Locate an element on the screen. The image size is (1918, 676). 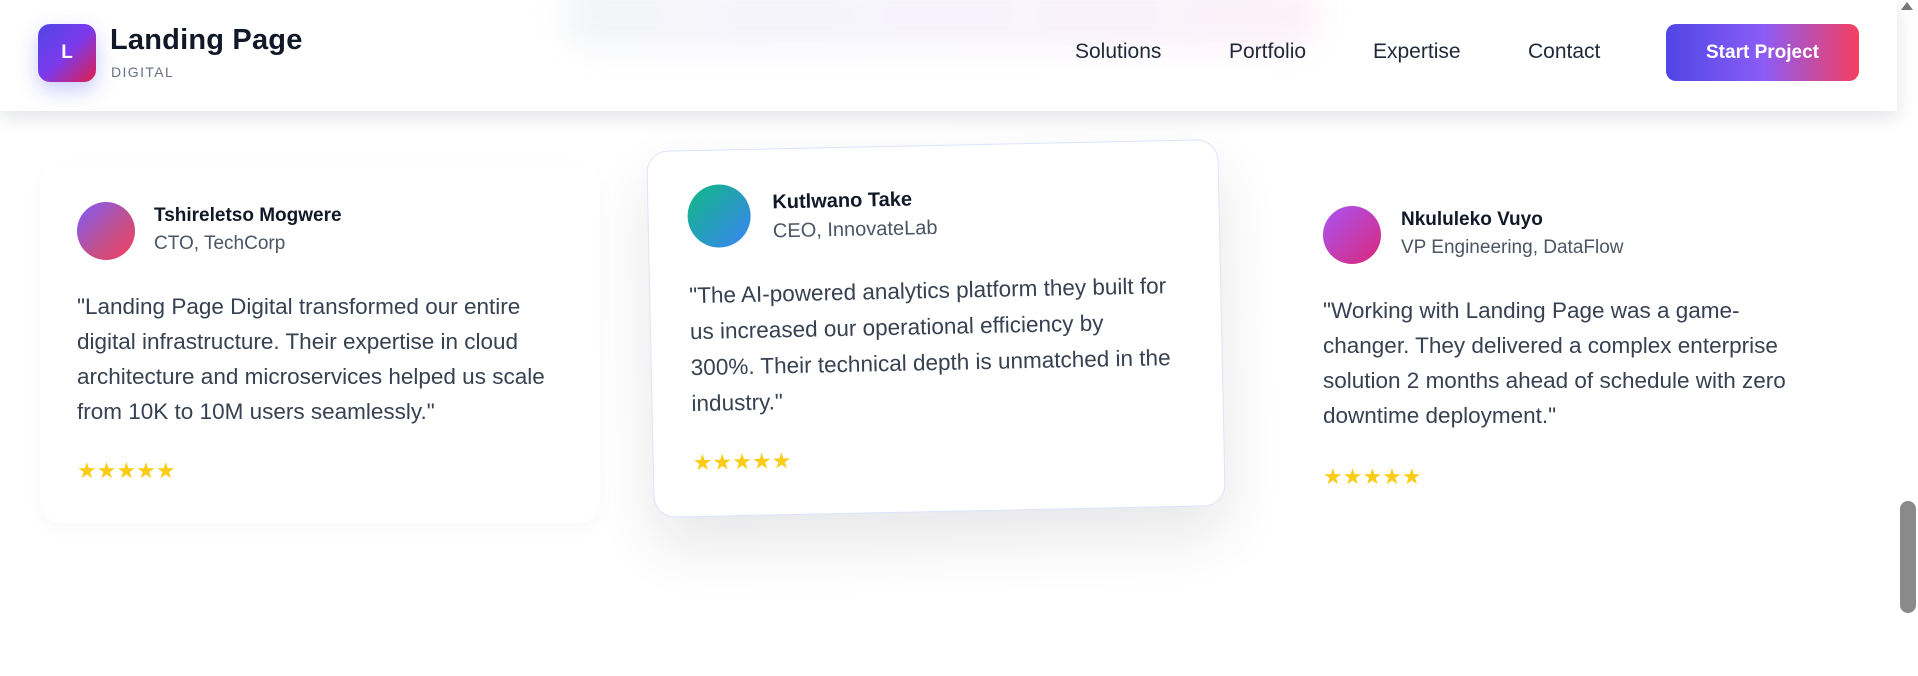
nav-link-solutions: Solutions is located at coordinates (1118, 52).